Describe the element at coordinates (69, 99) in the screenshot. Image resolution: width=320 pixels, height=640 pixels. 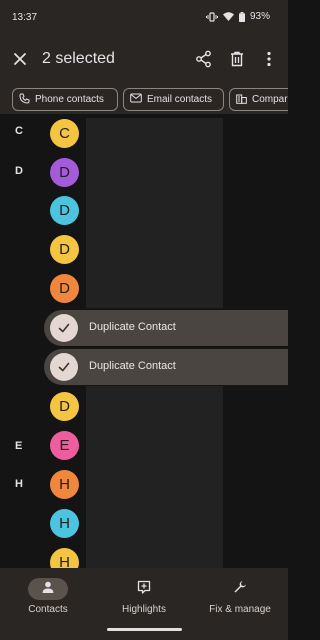
I see `chip-label: Phone contacts` at that location.